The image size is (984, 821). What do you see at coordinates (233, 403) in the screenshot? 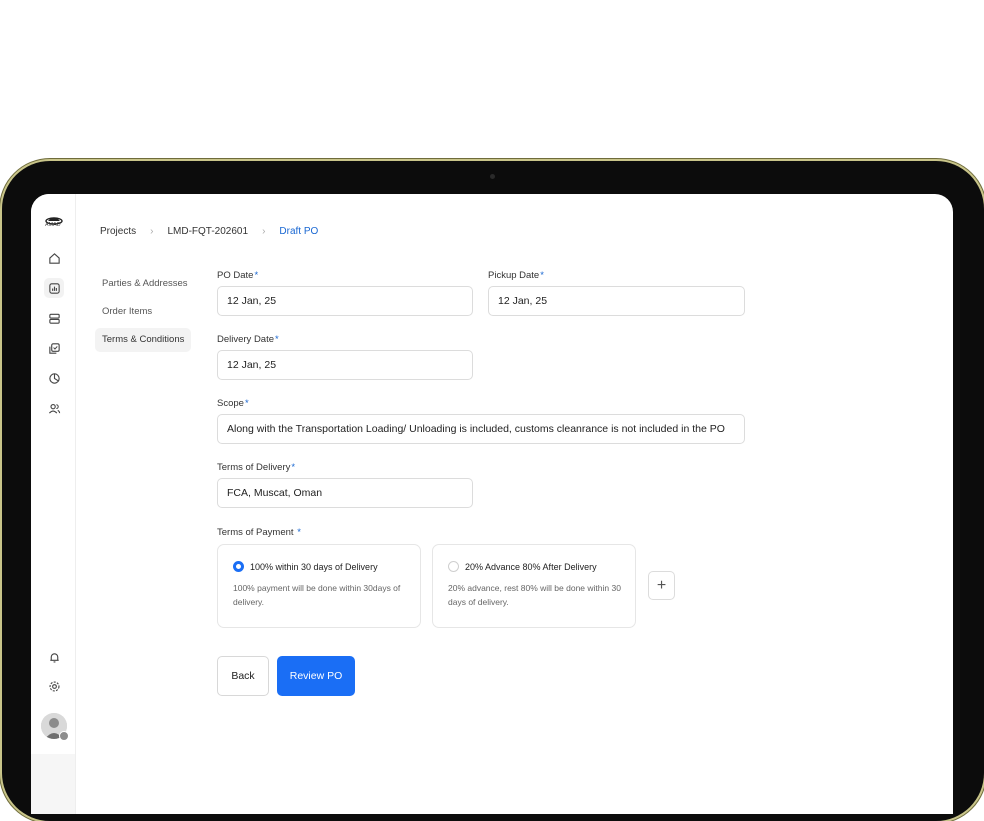
I see `scope-label: Scope*` at bounding box center [233, 403].